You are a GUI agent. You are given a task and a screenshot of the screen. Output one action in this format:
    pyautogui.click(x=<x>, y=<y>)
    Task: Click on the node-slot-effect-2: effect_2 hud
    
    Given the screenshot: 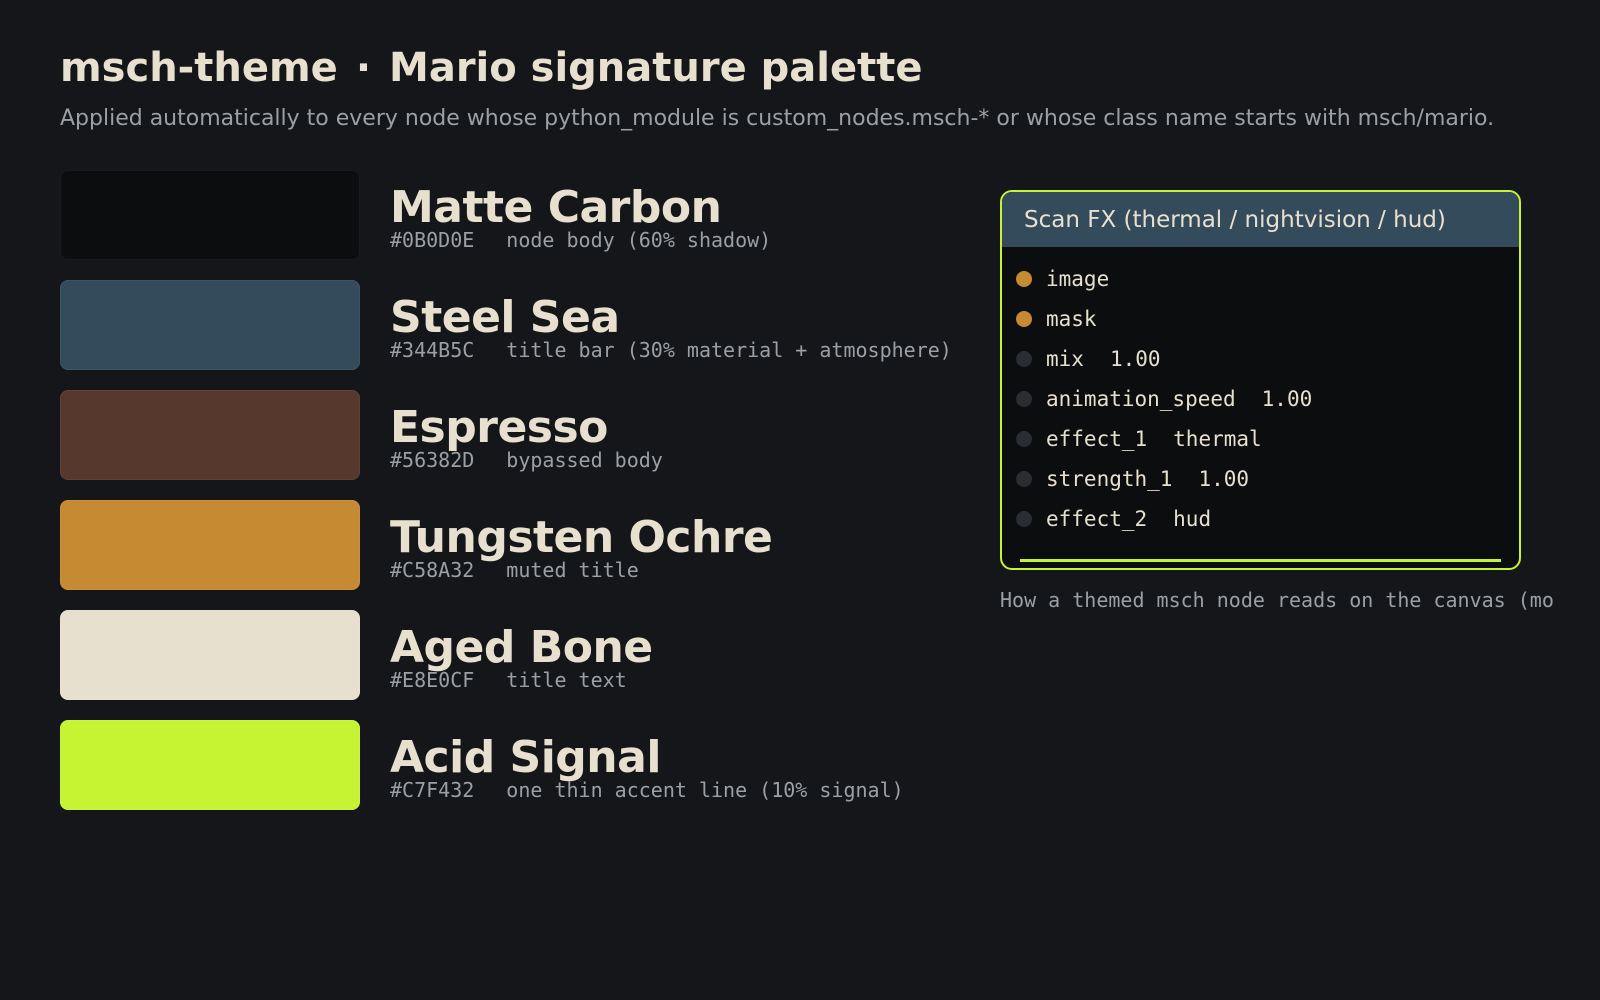 What is the action you would take?
    pyautogui.click(x=1267, y=519)
    